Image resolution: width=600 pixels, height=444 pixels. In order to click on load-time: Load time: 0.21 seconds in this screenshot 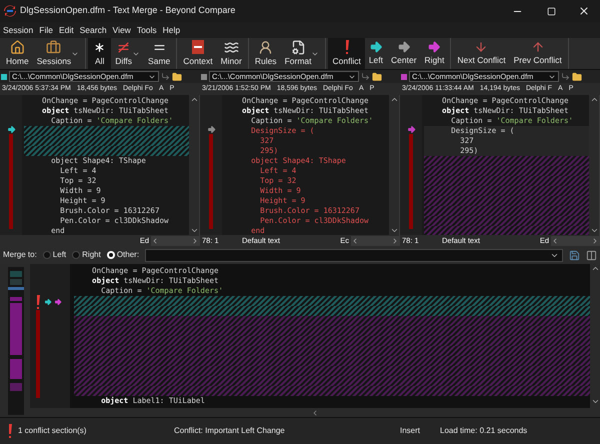, I will do `click(484, 431)`.